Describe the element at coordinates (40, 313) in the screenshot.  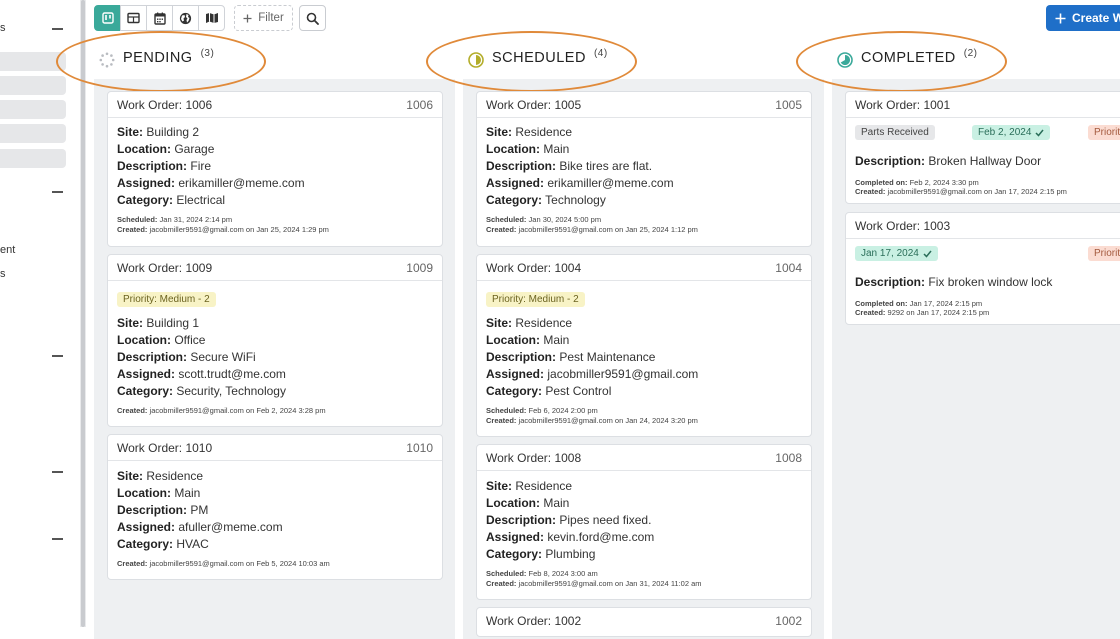
I see `sidebar: s ent s` at that location.